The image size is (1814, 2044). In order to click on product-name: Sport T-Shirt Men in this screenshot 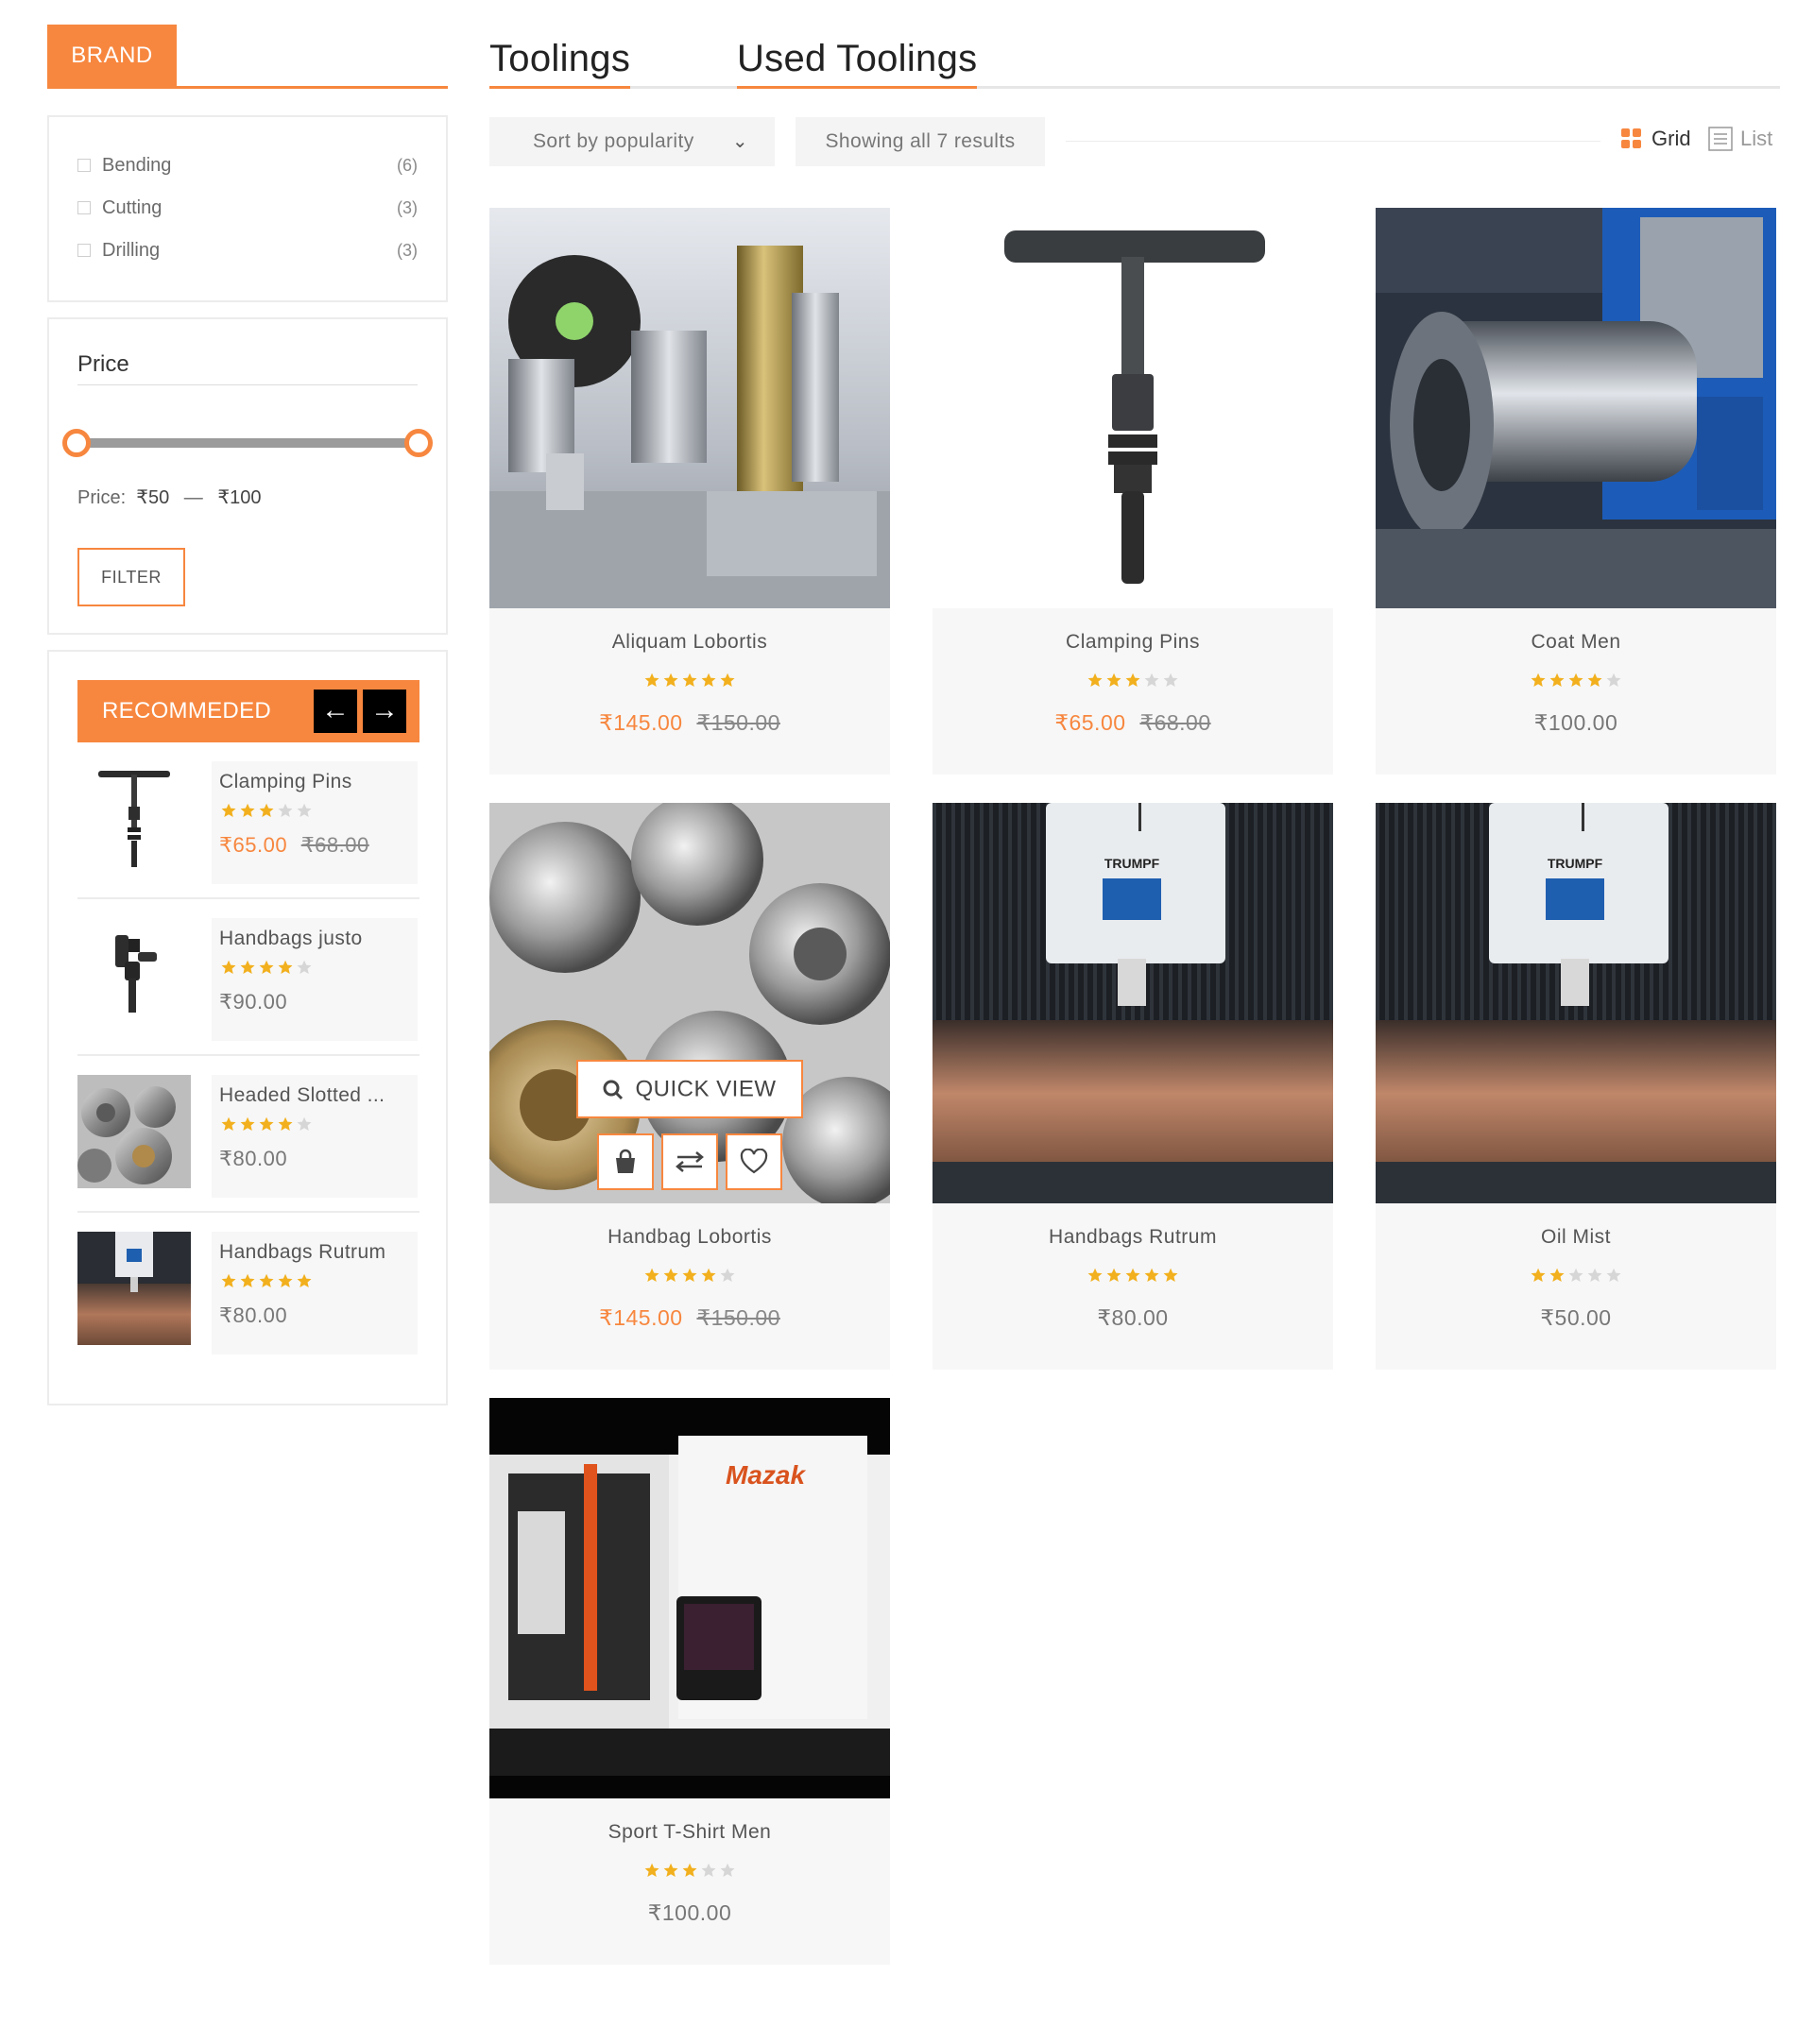, I will do `click(690, 1832)`.